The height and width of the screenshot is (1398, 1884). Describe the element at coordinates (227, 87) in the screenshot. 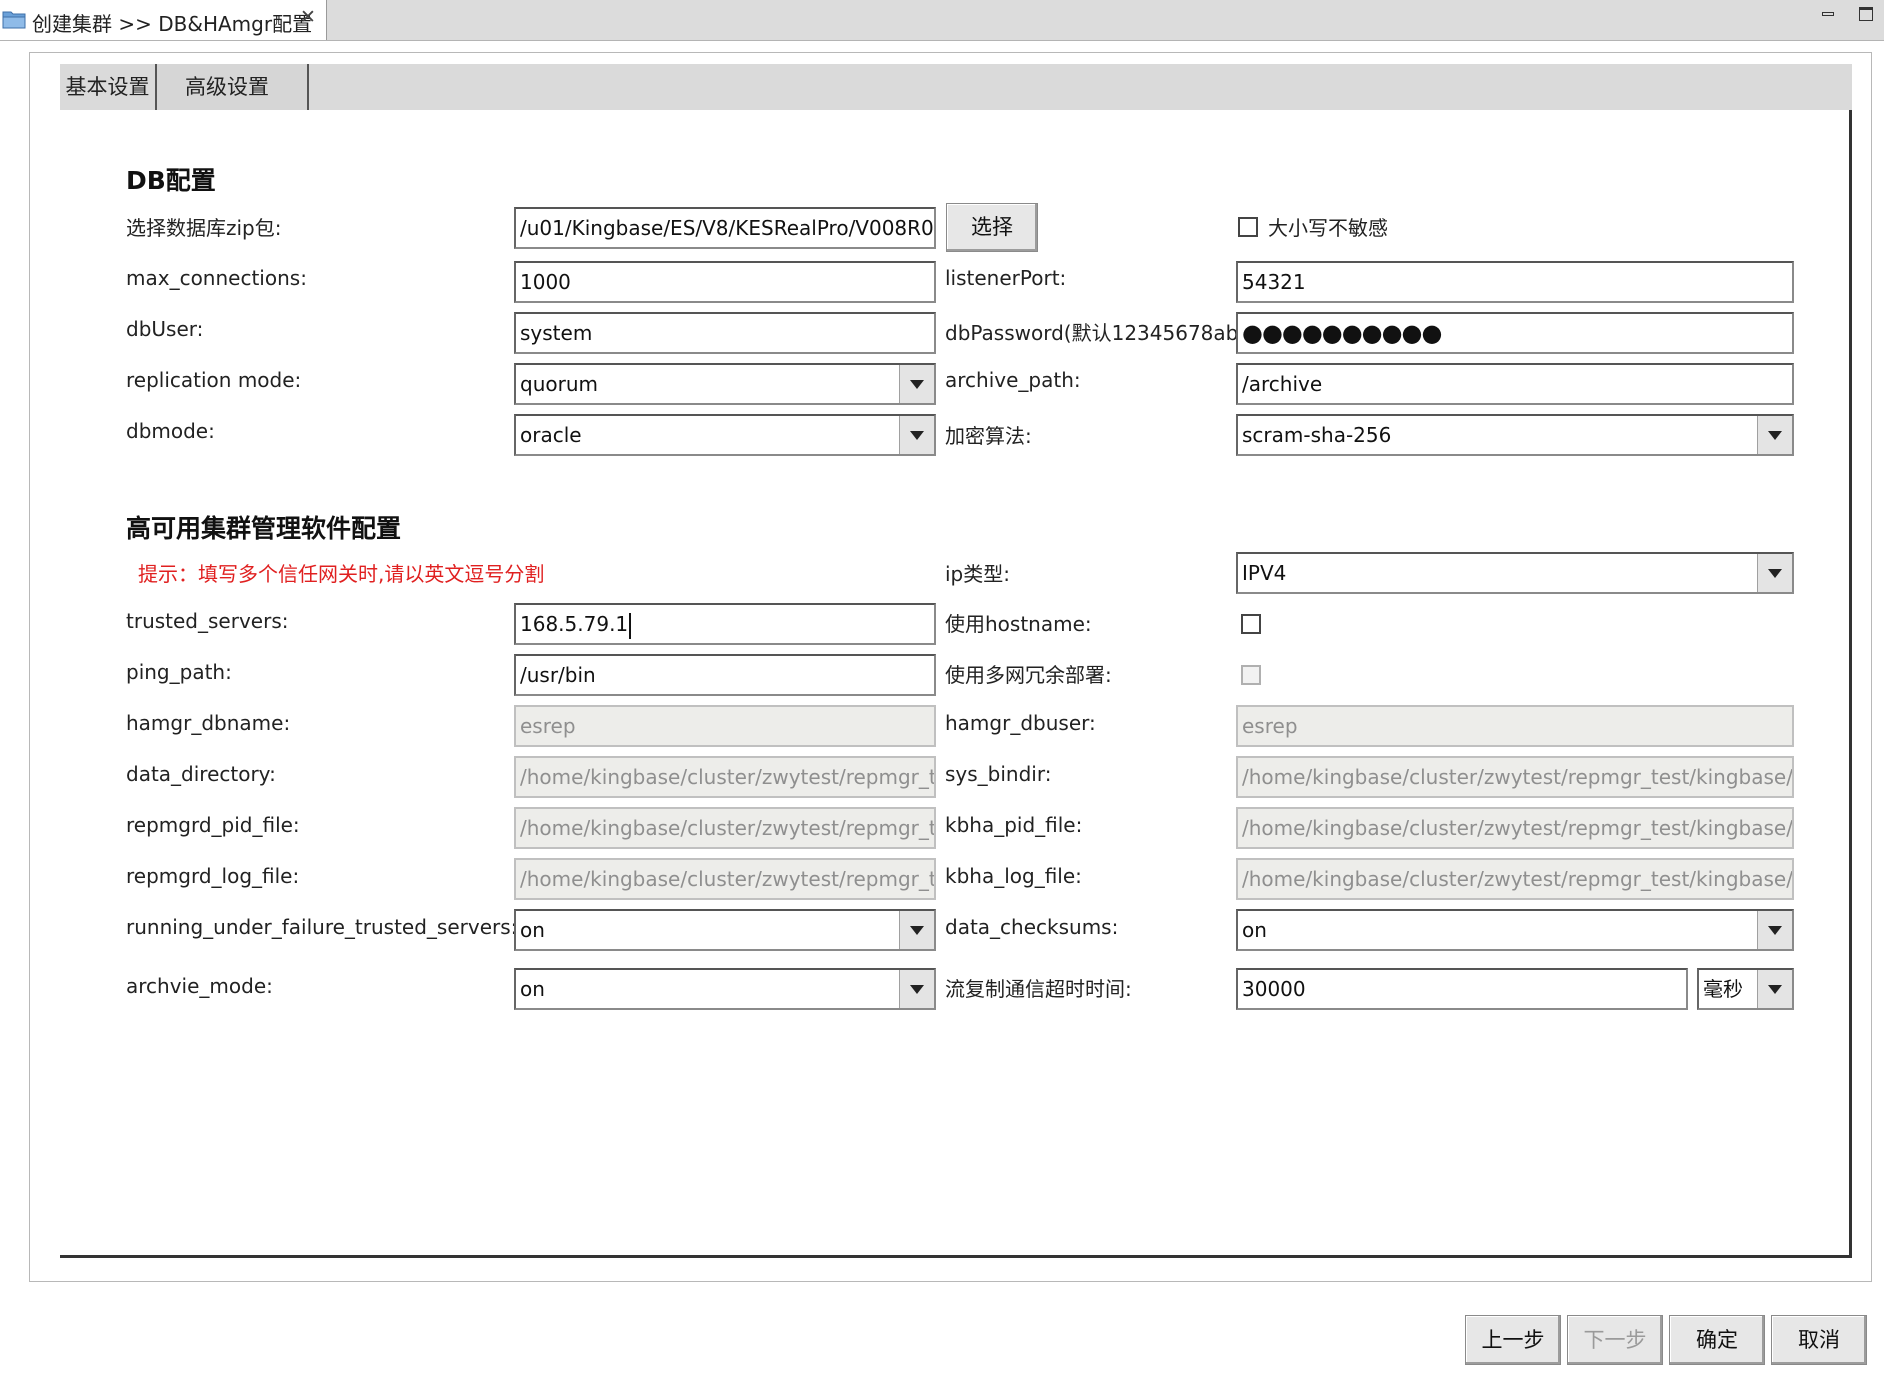

I see `tab-advanced-label: 高级设置` at that location.